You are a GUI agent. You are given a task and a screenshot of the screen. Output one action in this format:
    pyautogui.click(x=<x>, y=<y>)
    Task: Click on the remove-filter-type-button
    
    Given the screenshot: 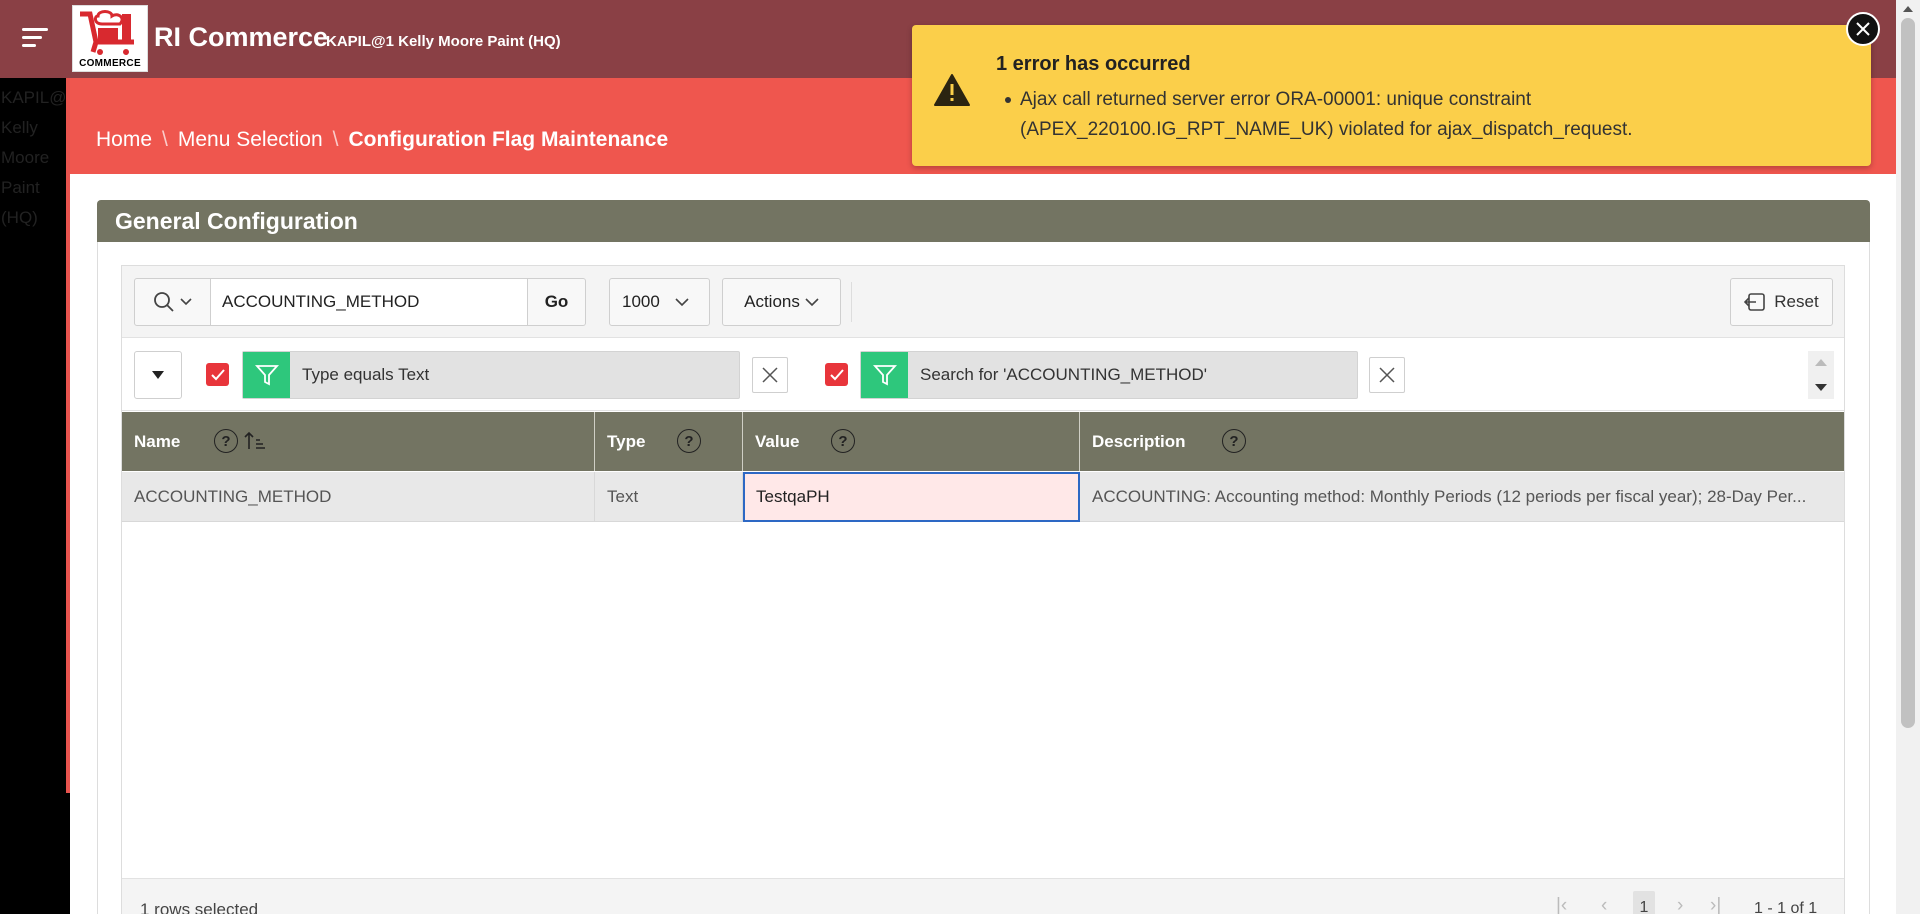 What is the action you would take?
    pyautogui.click(x=770, y=375)
    